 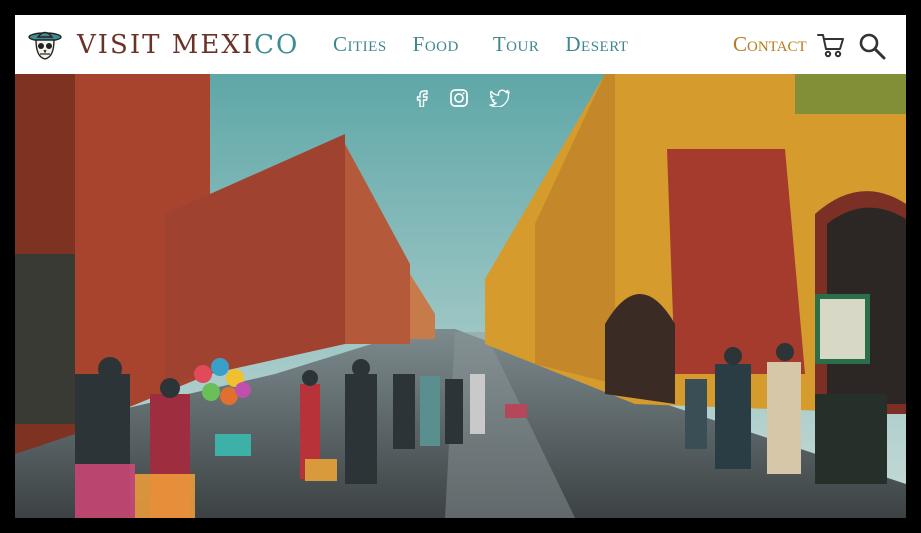 What do you see at coordinates (436, 44) in the screenshot?
I see `nav-link-food: Food` at bounding box center [436, 44].